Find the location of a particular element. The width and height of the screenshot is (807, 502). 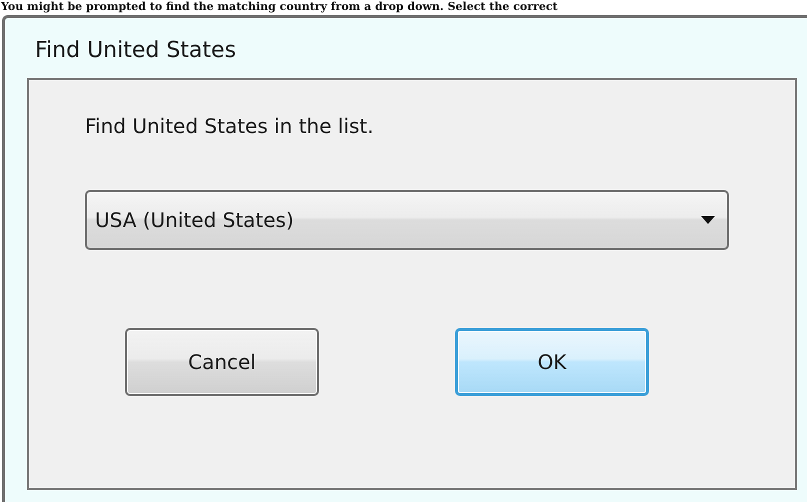

prompt-text: Find United States in the list. is located at coordinates (230, 126).